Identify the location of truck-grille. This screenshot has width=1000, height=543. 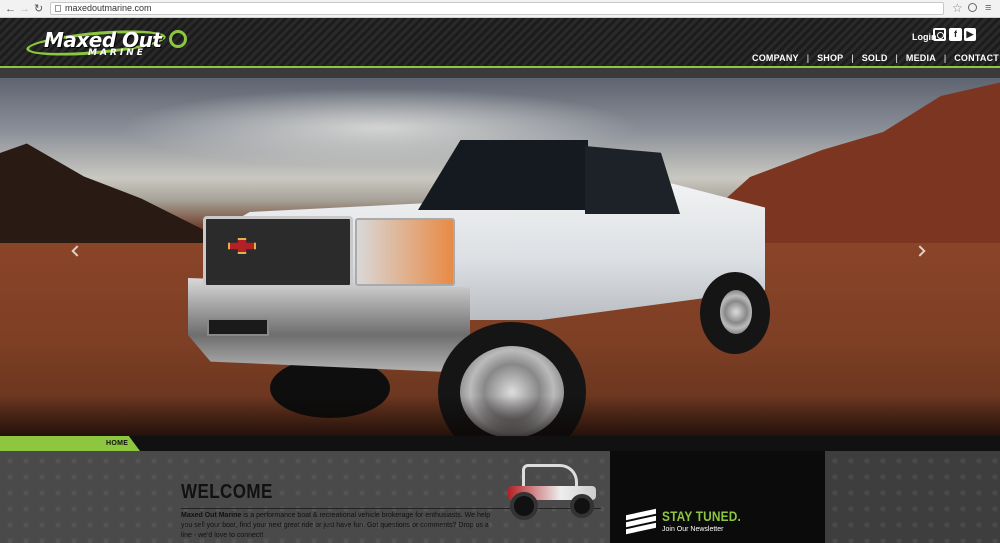
(278, 252).